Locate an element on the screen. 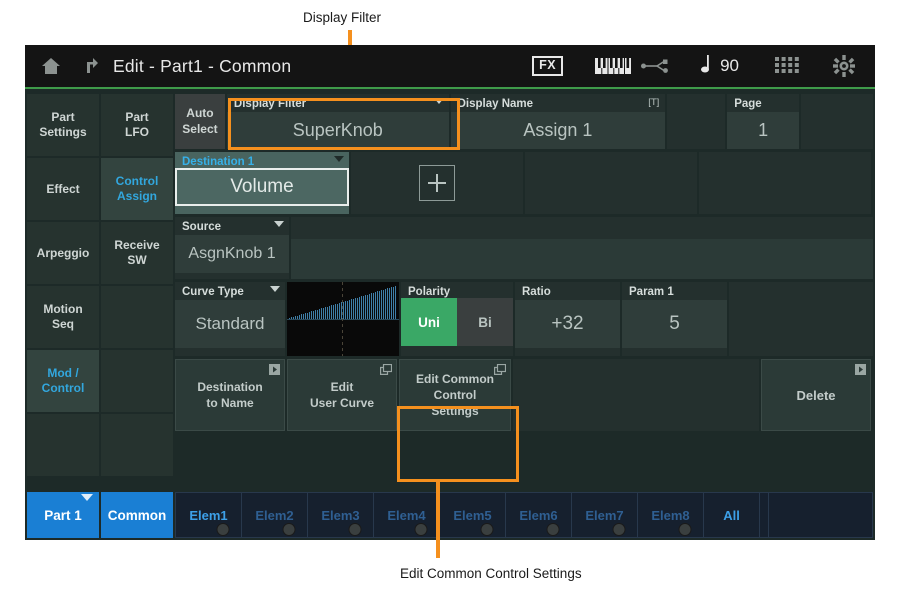 The width and height of the screenshot is (900, 593). auto-select-button: Auto Select is located at coordinates (200, 121).